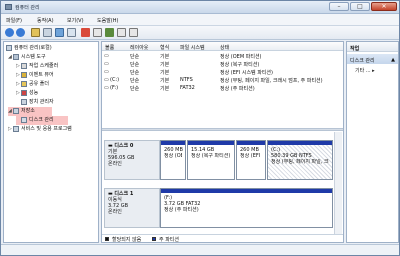 Image resolution: width=400 pixels, height=256 pixels. What do you see at coordinates (35, 32) in the screenshot?
I see `folder-up-icon` at bounding box center [35, 32].